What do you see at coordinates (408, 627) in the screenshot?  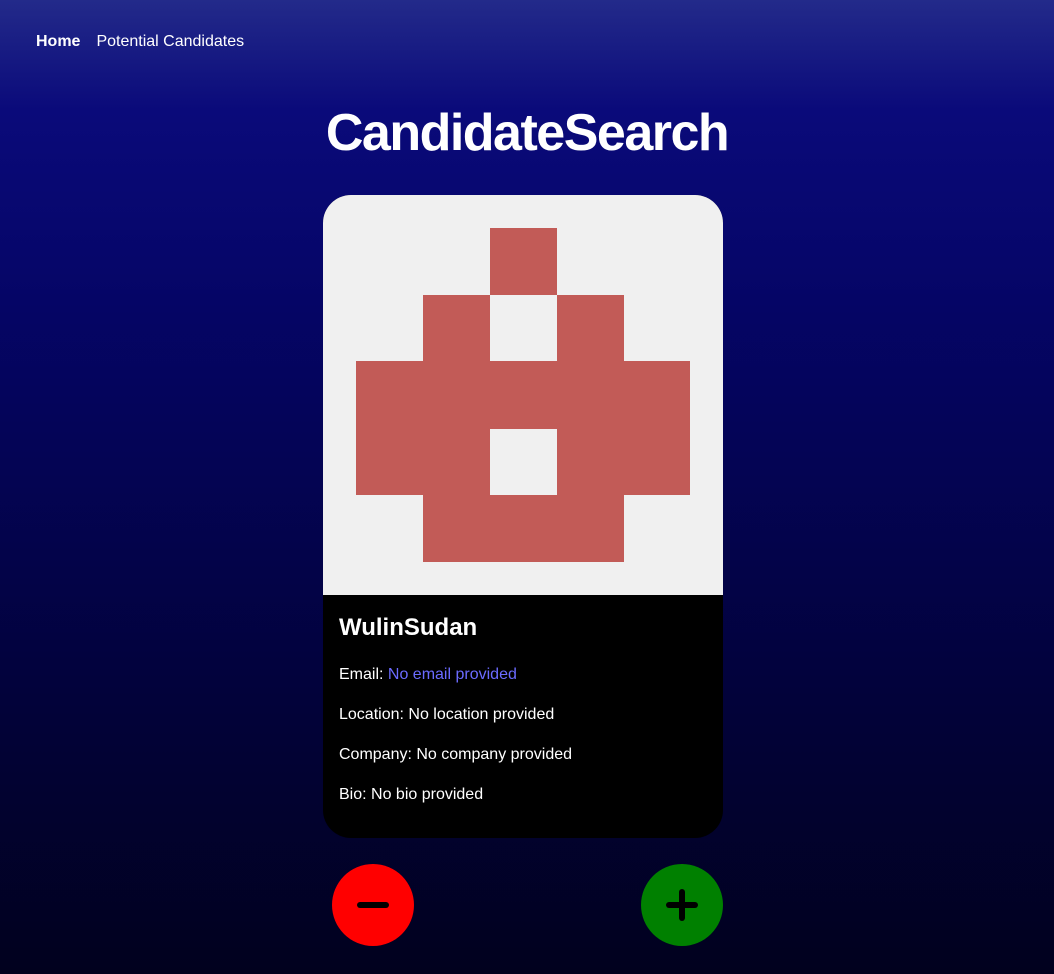 I see `candidate-username: WulinSudan` at bounding box center [408, 627].